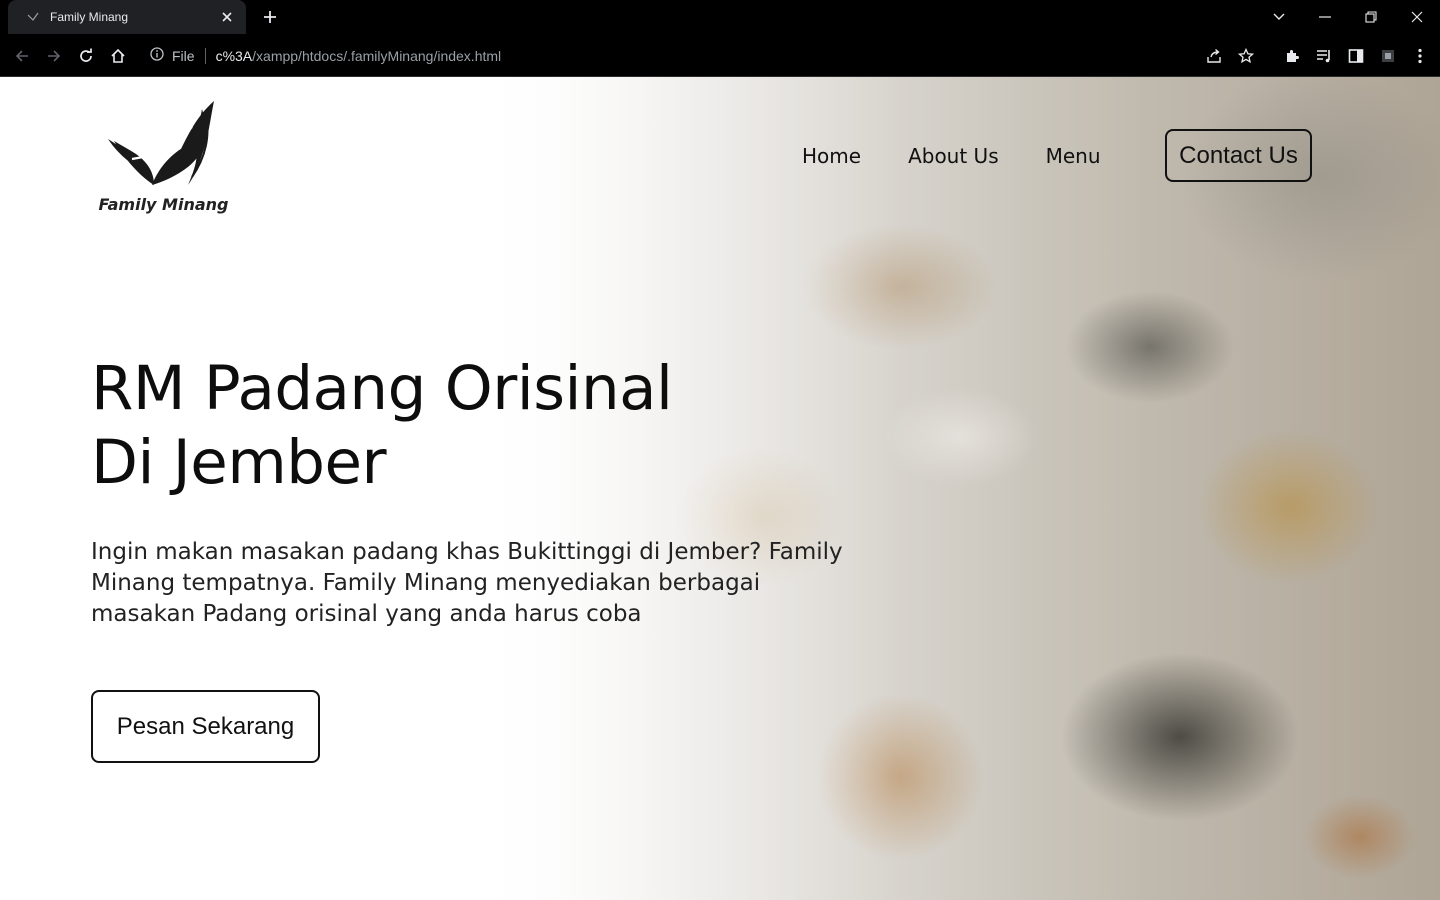 This screenshot has width=1440, height=900. I want to click on star-icon, so click(1246, 56).